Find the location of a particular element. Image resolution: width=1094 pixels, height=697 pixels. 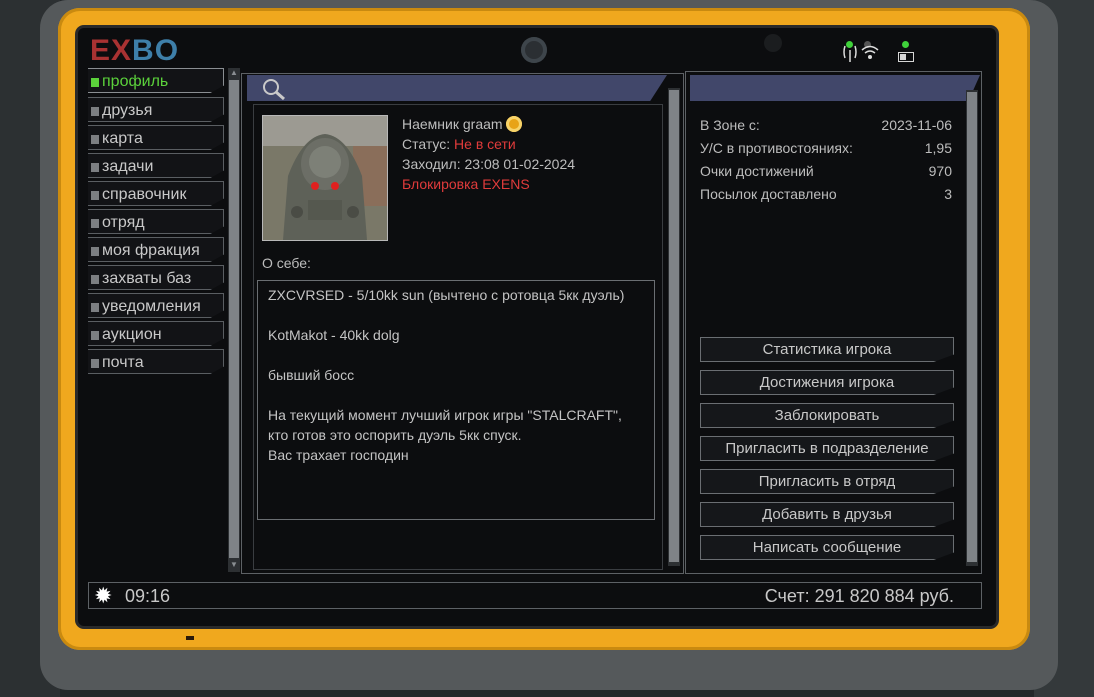

sidebar-item-label: друзья is located at coordinates (127, 110).